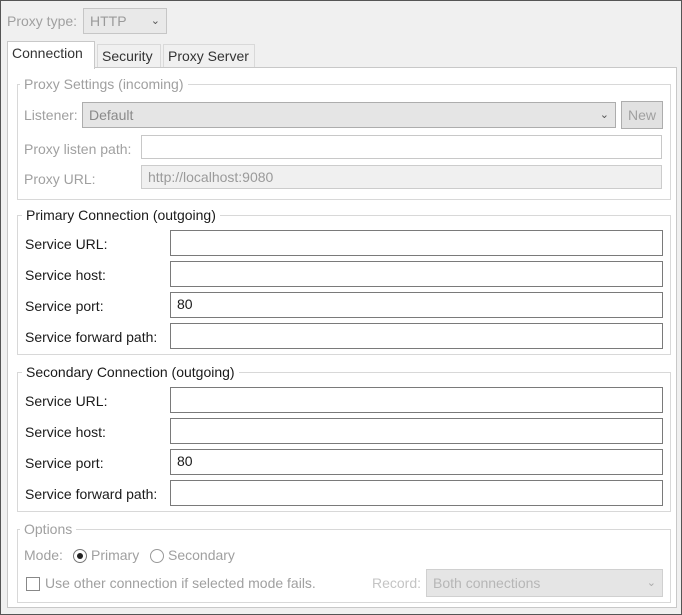 This screenshot has height=615, width=682. Describe the element at coordinates (211, 177) in the screenshot. I see `proxy-url-value: http://localhost:9080` at that location.